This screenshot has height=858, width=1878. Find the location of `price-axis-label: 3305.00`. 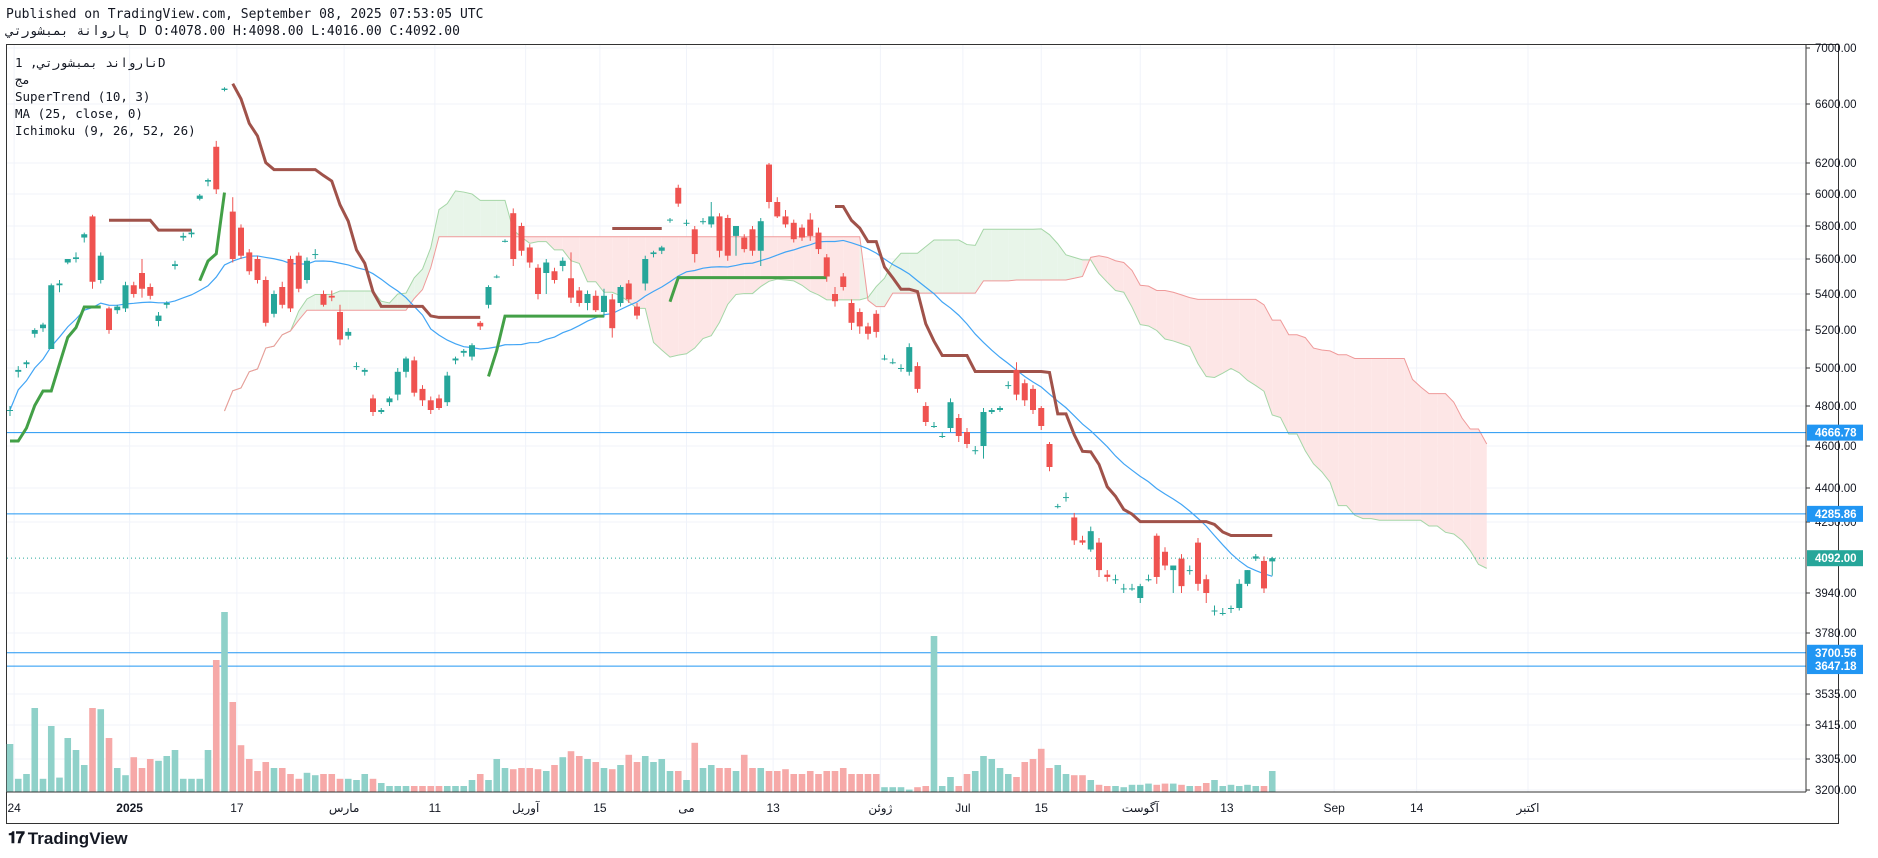

price-axis-label: 3305.00 is located at coordinates (1836, 760).